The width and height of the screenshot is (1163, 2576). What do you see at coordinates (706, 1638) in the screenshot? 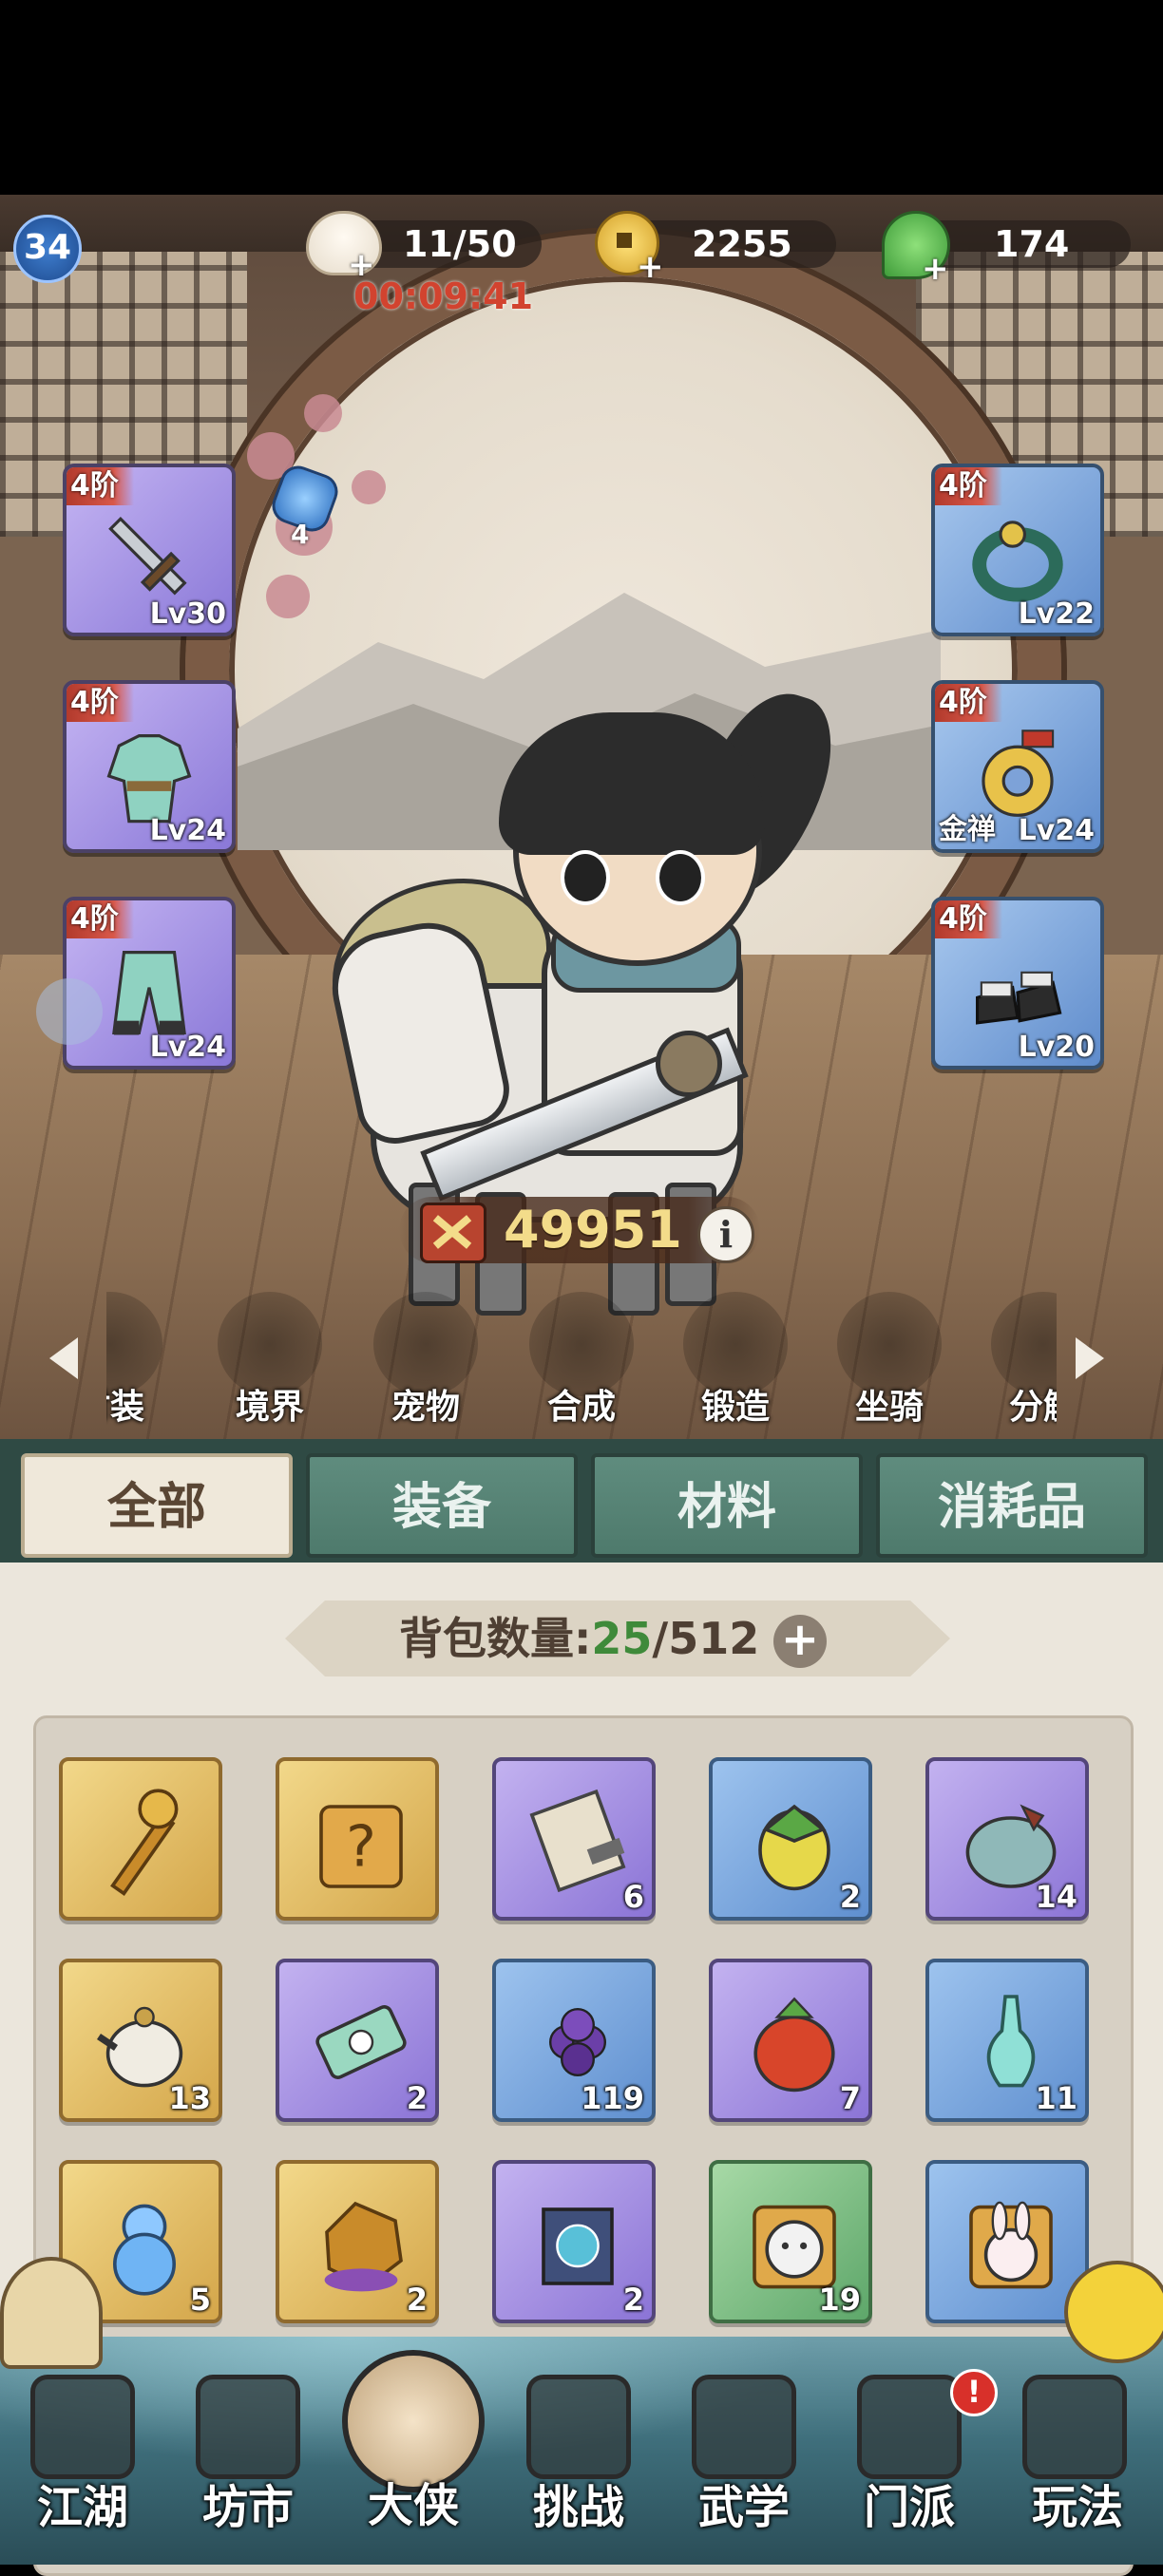
I see `bag-count-total: /512` at bounding box center [706, 1638].